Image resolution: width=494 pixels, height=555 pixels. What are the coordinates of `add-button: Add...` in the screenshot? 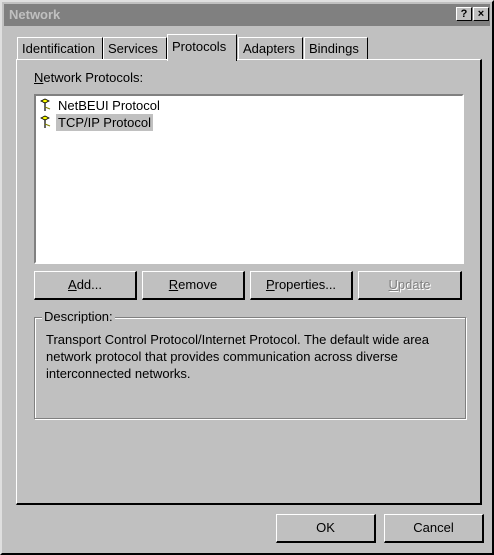 It's located at (85, 285).